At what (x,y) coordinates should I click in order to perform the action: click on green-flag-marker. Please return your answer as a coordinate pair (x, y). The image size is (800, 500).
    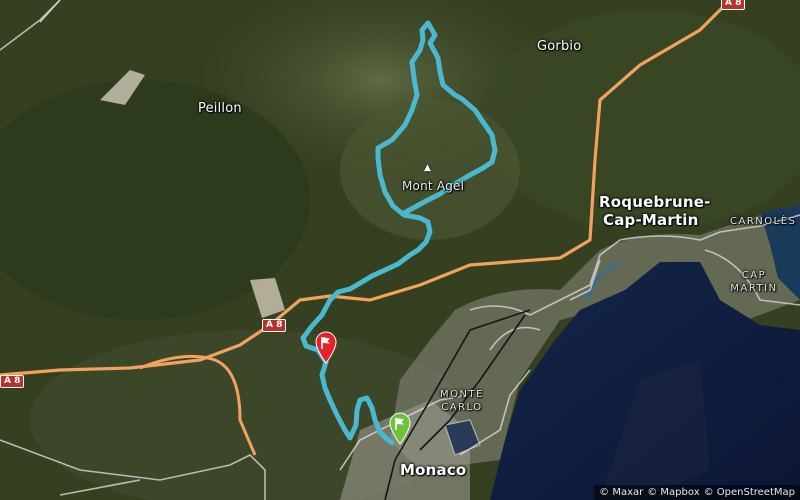
    Looking at the image, I should click on (400, 428).